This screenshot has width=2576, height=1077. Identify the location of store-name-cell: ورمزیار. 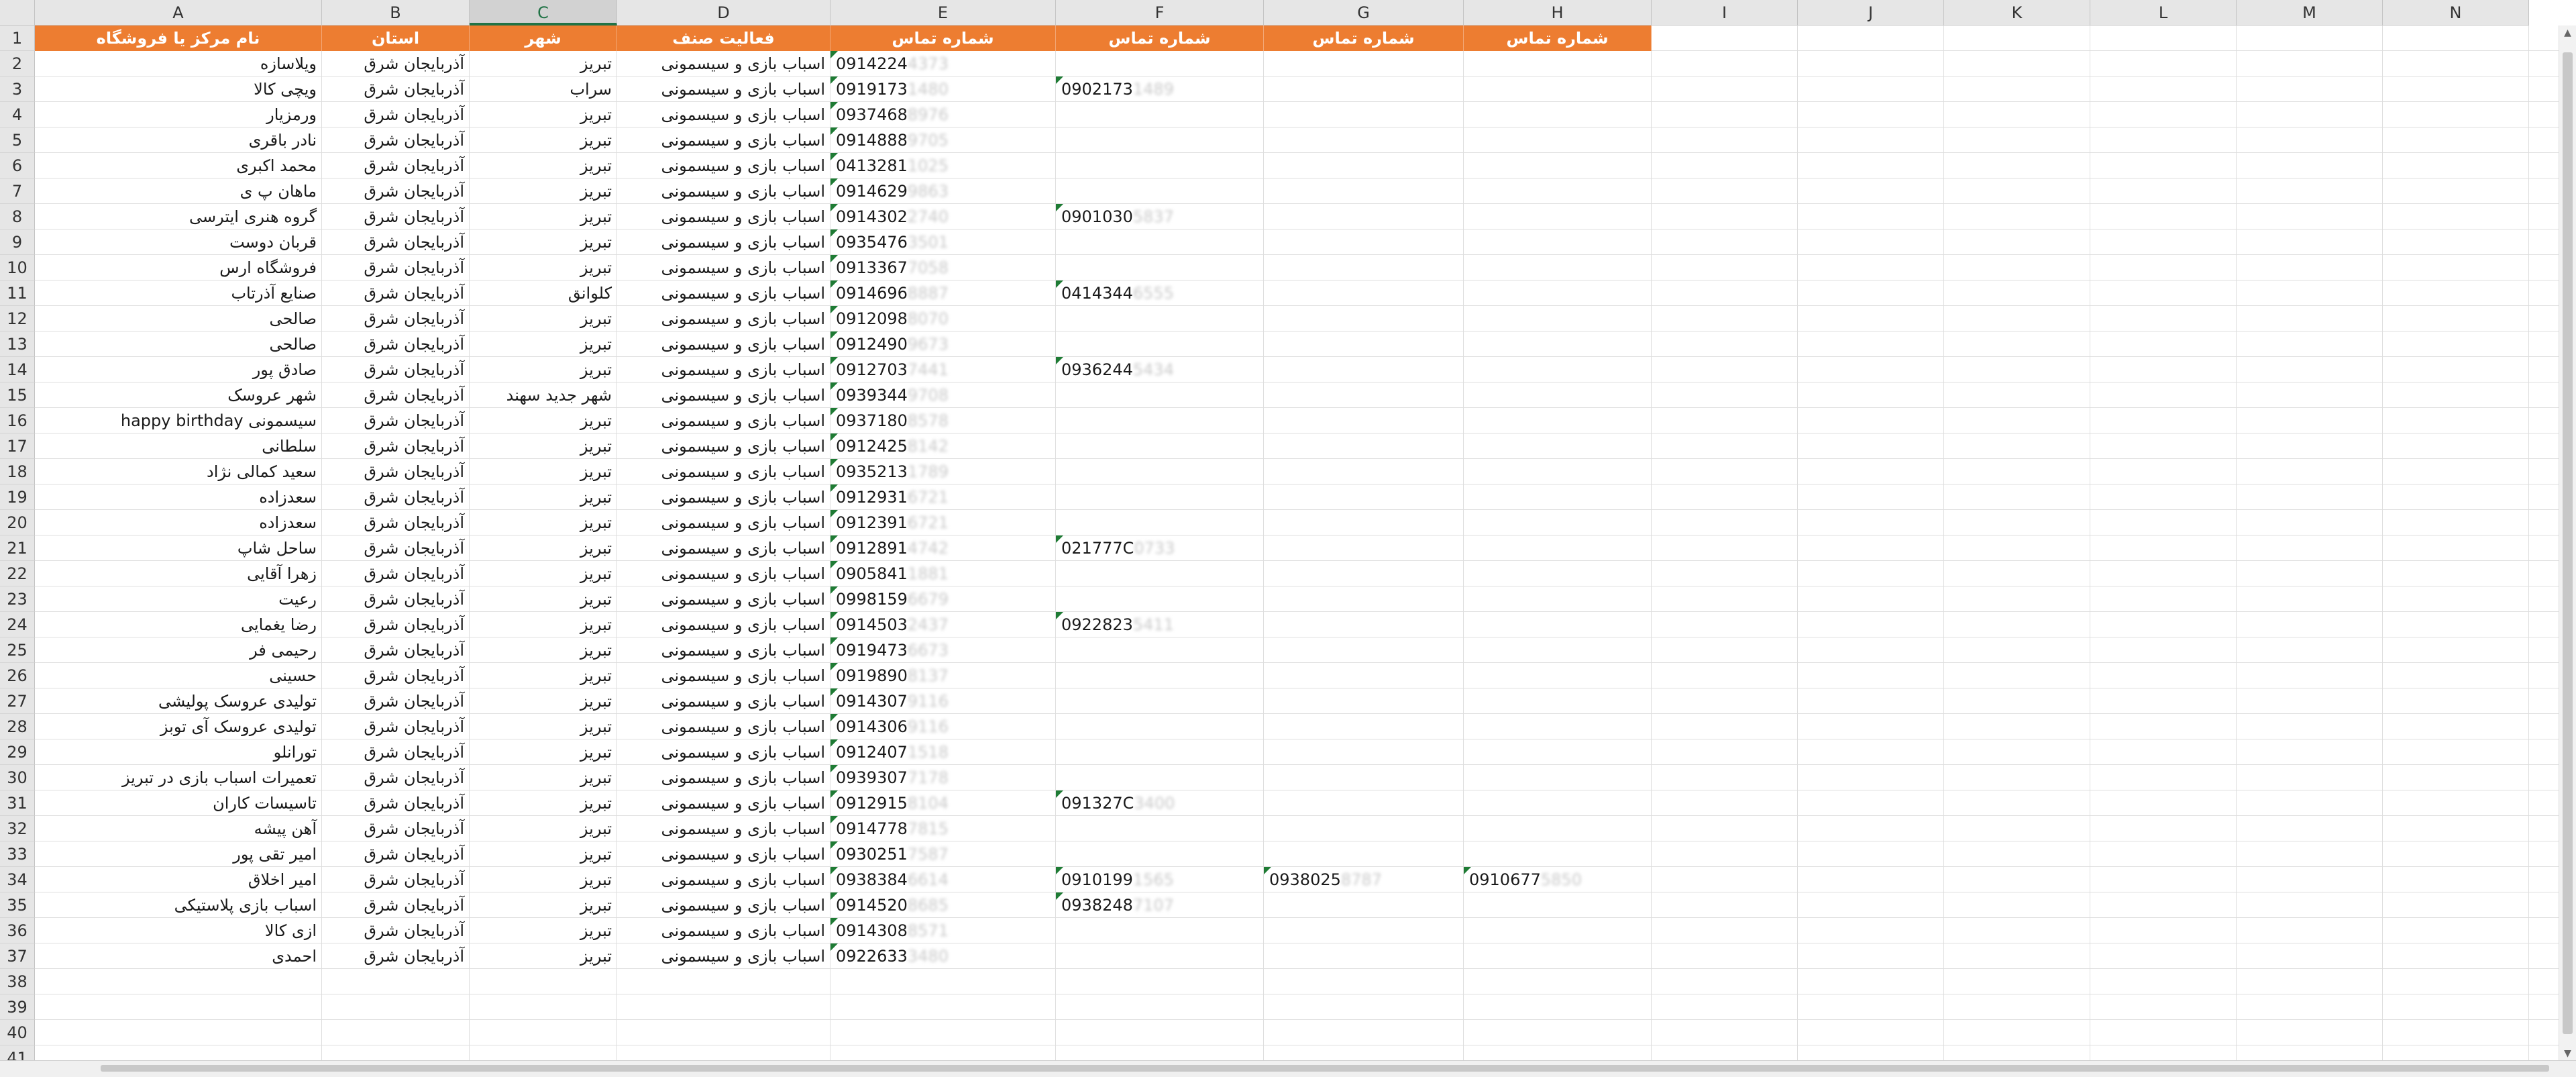
(178, 114).